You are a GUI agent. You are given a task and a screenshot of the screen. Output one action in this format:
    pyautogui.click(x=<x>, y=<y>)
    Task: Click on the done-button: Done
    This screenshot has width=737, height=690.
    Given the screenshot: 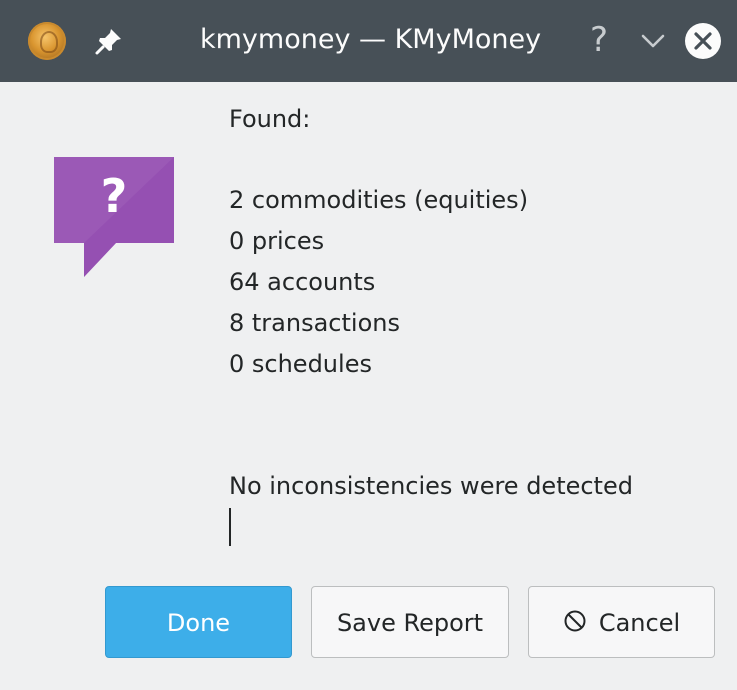 What is the action you would take?
    pyautogui.click(x=198, y=622)
    